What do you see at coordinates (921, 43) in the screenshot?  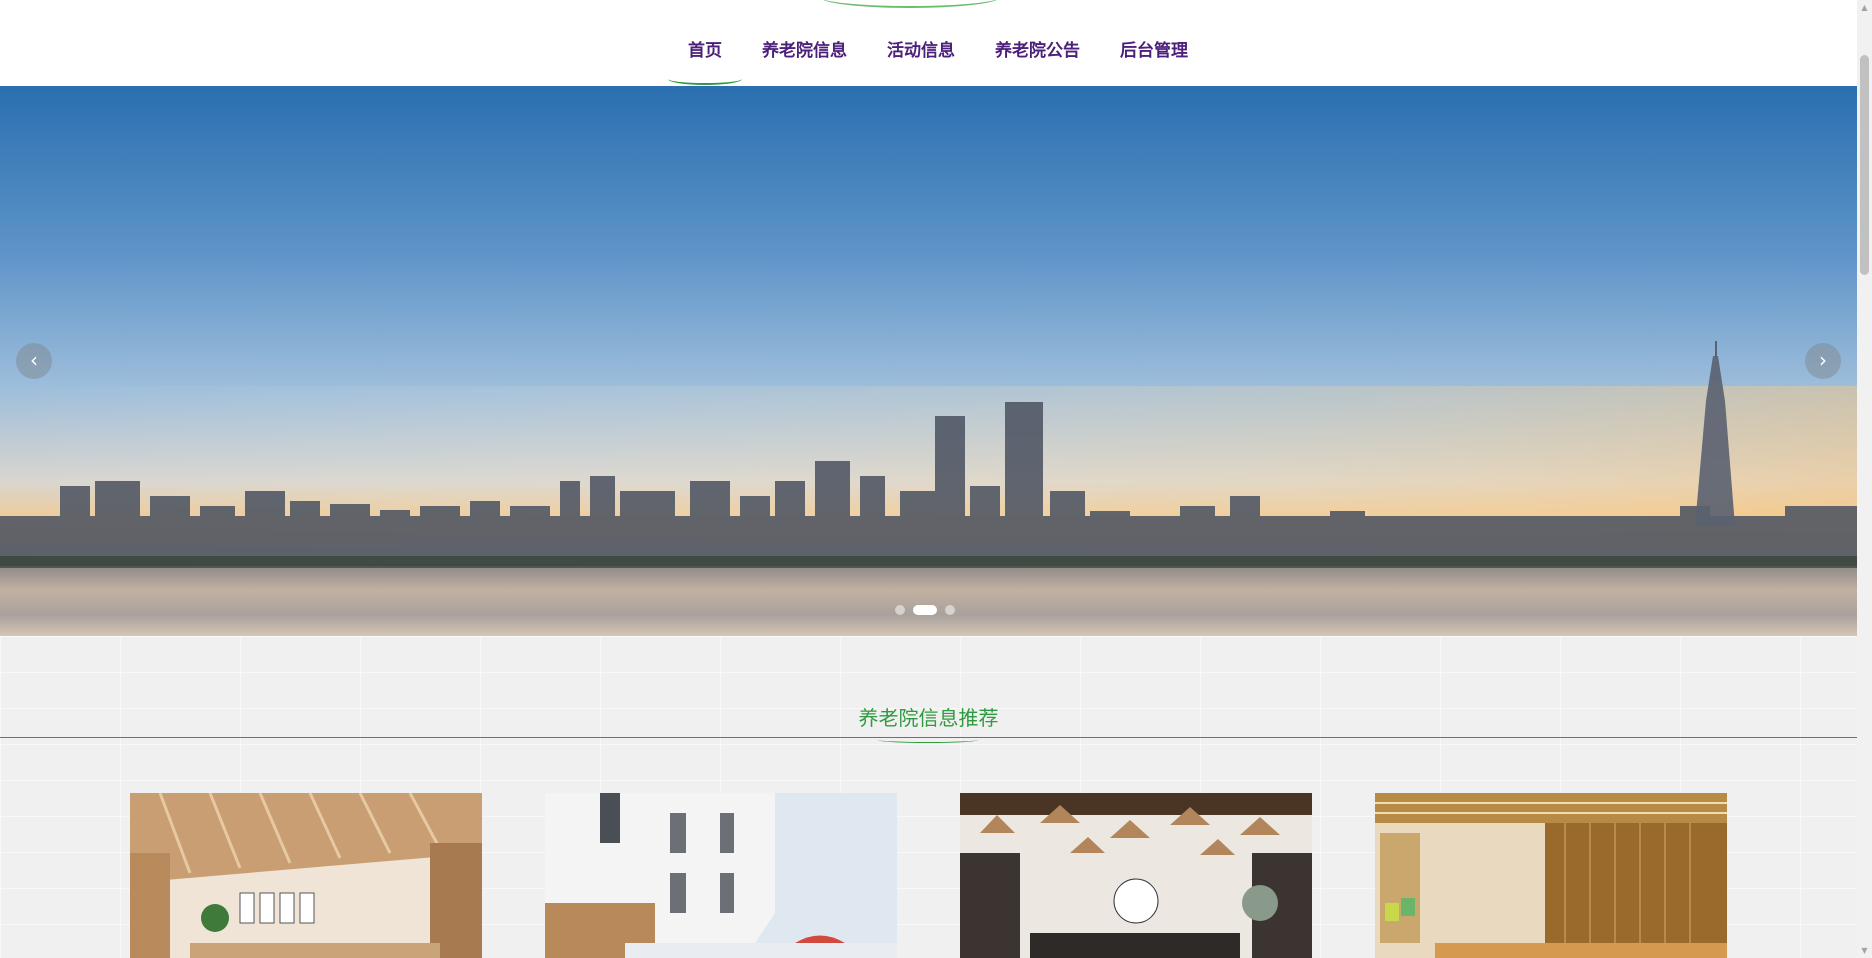 I see `nav-item-activity-info: 活动信息` at bounding box center [921, 43].